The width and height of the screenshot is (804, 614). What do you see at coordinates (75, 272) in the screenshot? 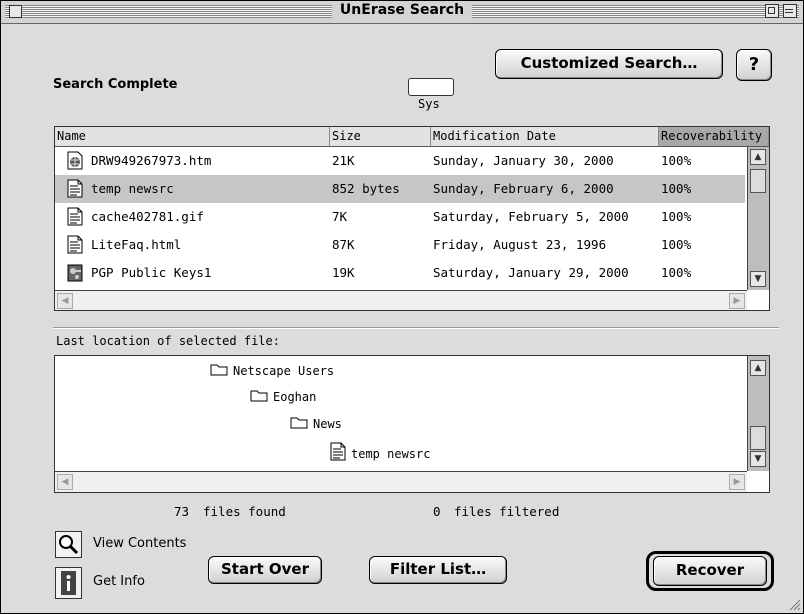
I see `keyring-icon` at bounding box center [75, 272].